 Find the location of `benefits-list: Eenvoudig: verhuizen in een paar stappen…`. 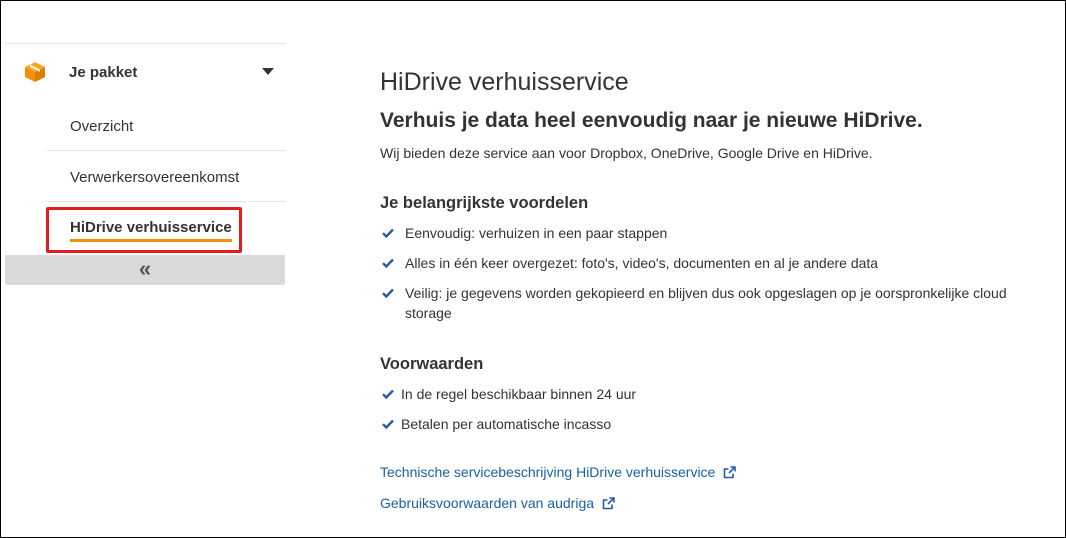

benefits-list: Eenvoudig: verhuizen in een paar stappen… is located at coordinates (715, 273).